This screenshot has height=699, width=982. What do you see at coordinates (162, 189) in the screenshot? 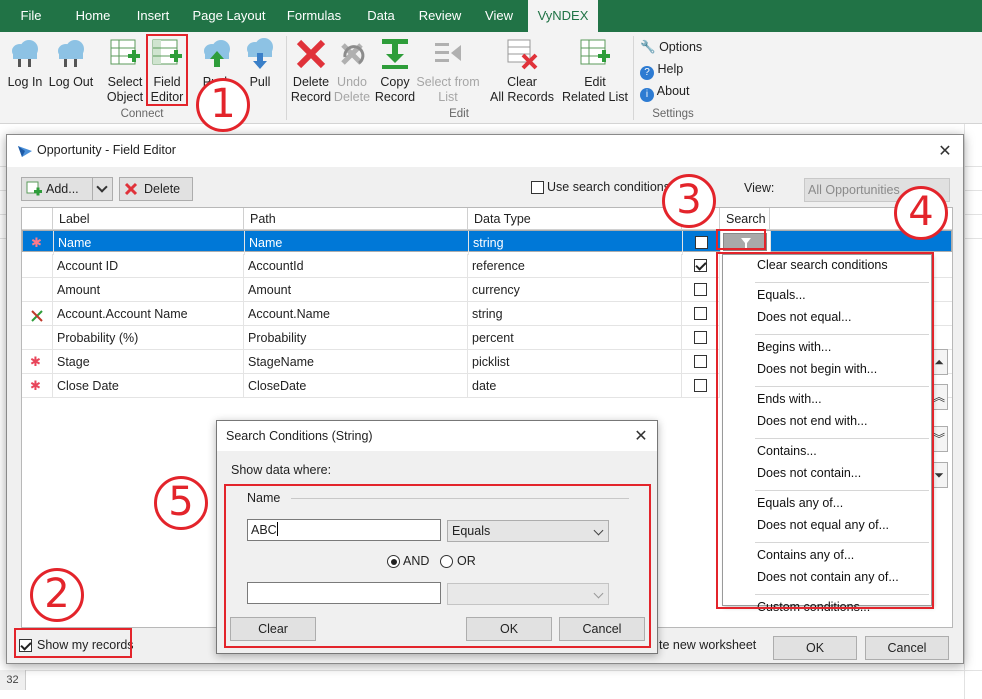
I see `delete-button-label: Delete` at bounding box center [162, 189].